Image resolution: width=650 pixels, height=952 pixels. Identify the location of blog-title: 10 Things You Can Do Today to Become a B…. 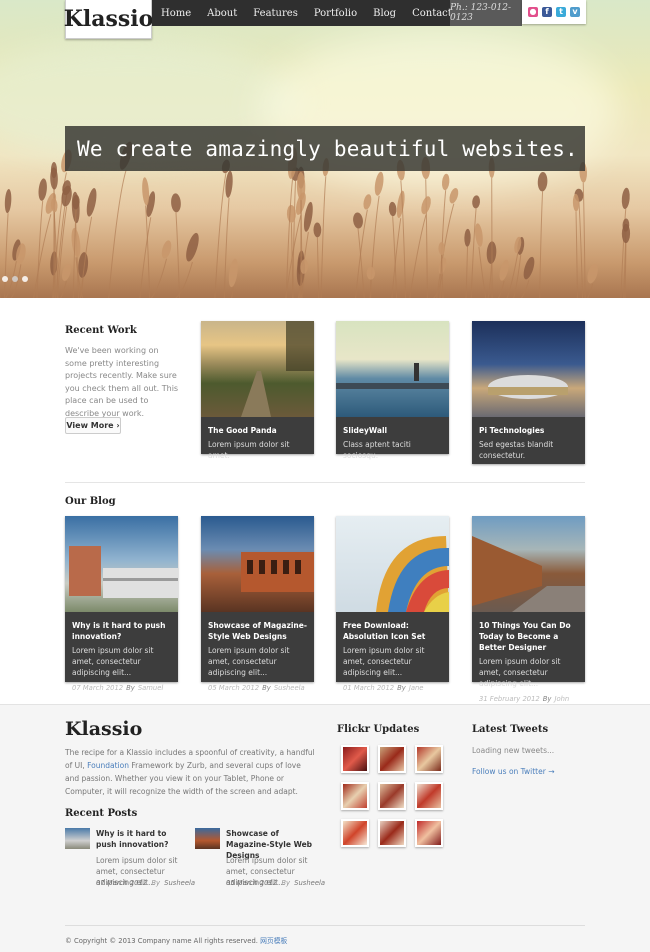
(528, 632).